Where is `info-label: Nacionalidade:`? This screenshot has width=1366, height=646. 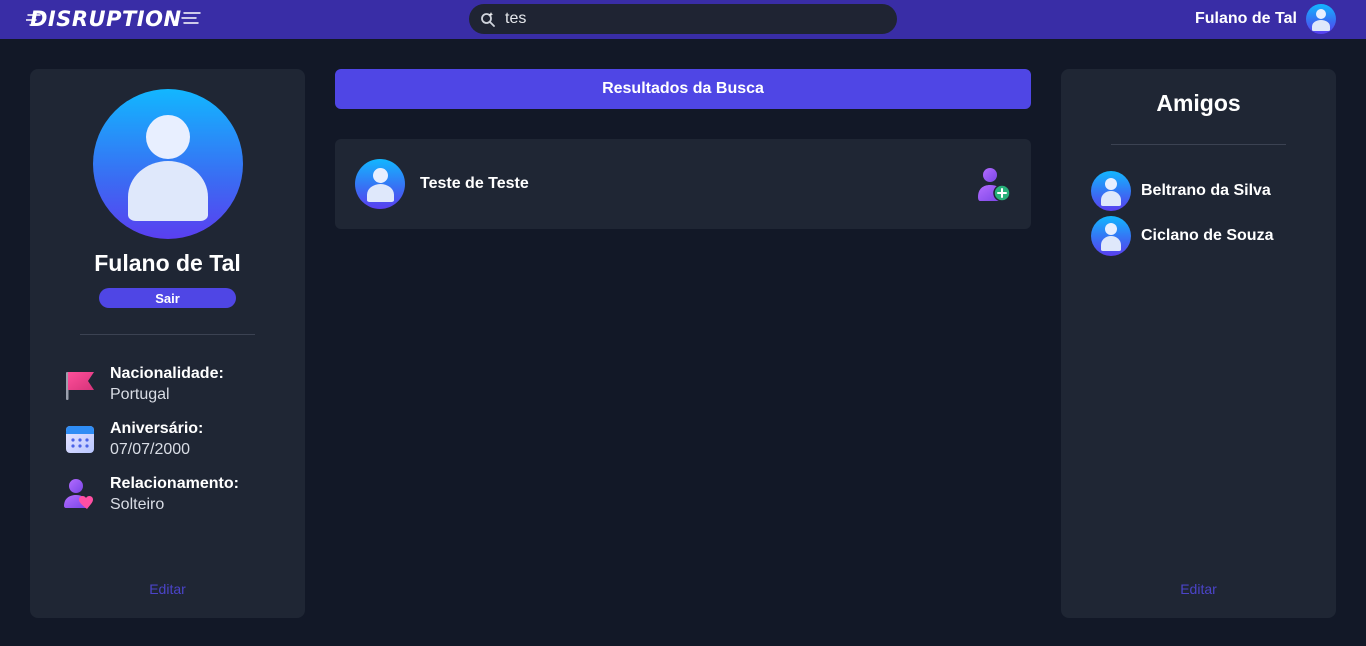
info-label: Nacionalidade: is located at coordinates (167, 373).